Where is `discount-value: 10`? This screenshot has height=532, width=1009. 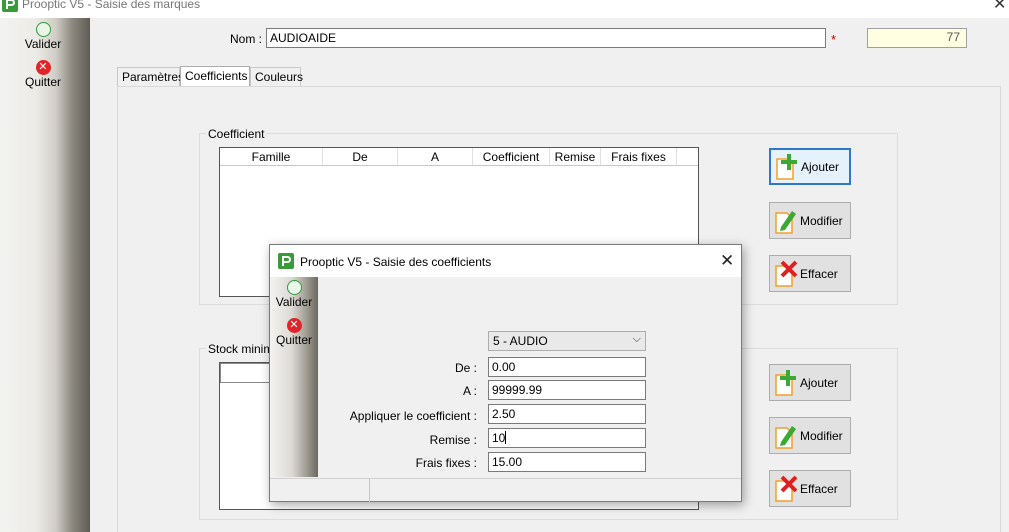 discount-value: 10 is located at coordinates (499, 438).